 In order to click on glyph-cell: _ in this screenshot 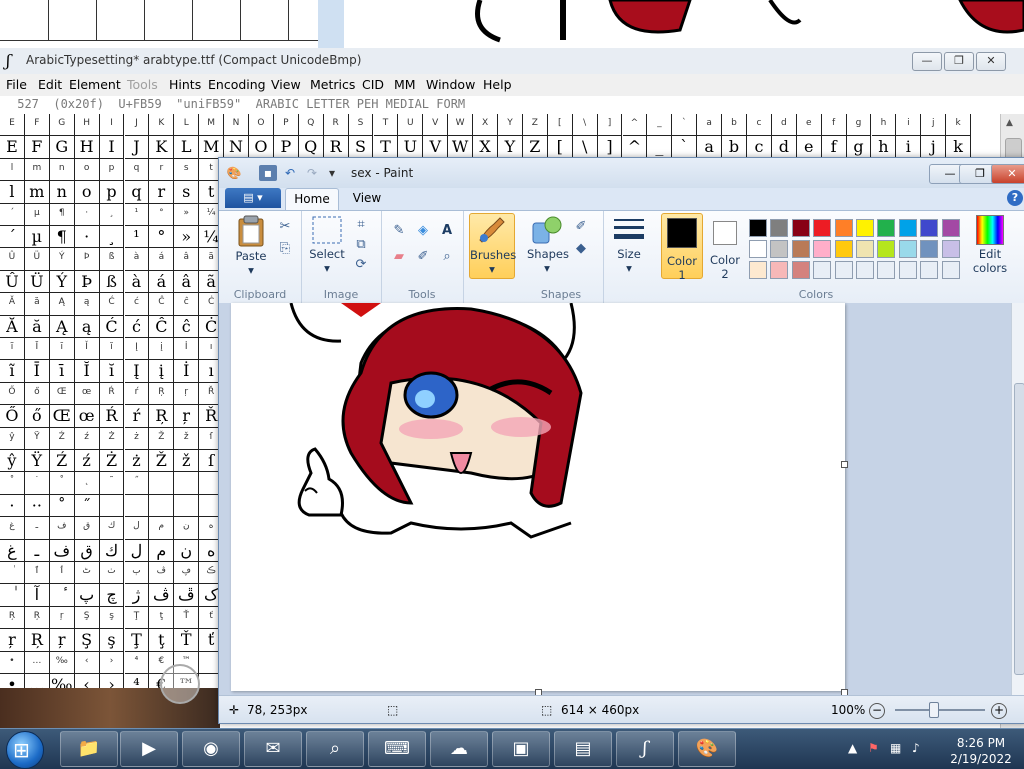, I will do `click(660, 147)`.